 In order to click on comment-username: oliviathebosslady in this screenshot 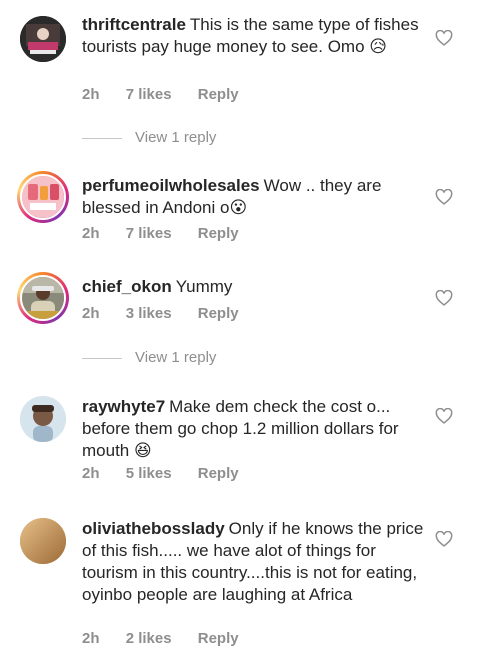, I will do `click(153, 528)`.